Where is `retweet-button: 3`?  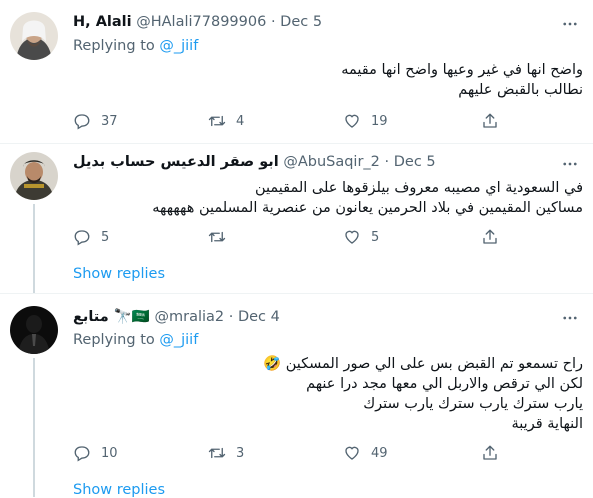 retweet-button: 3 is located at coordinates (226, 453).